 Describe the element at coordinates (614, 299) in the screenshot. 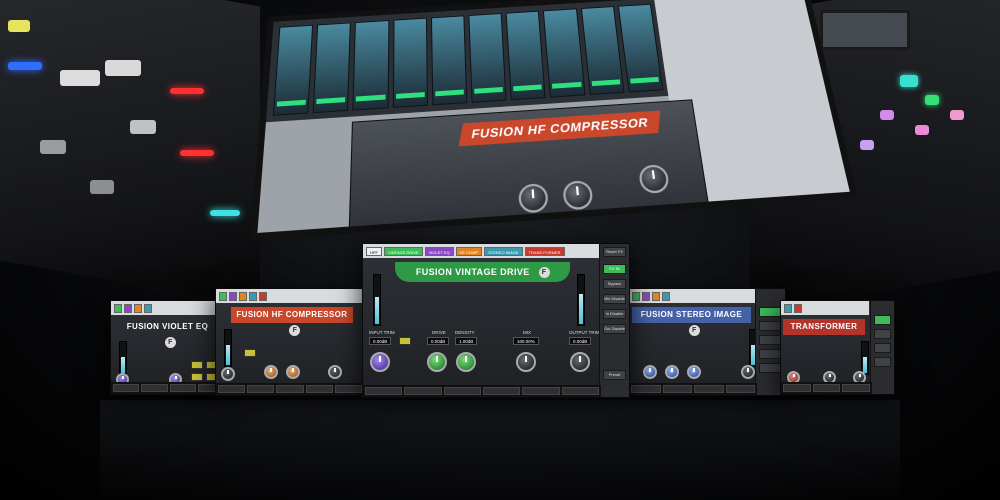

I see `mix-disable-button: Mix Disable` at that location.